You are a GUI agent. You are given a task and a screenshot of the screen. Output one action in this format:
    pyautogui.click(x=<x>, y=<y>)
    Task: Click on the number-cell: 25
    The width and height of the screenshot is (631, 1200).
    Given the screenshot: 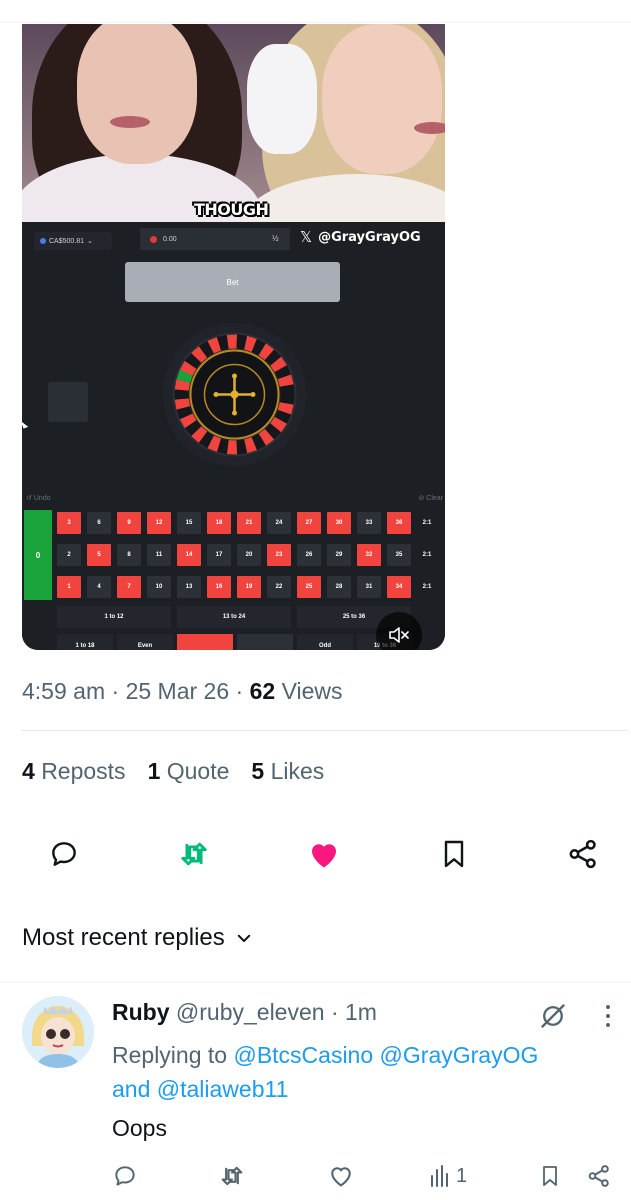 What is the action you would take?
    pyautogui.click(x=309, y=587)
    